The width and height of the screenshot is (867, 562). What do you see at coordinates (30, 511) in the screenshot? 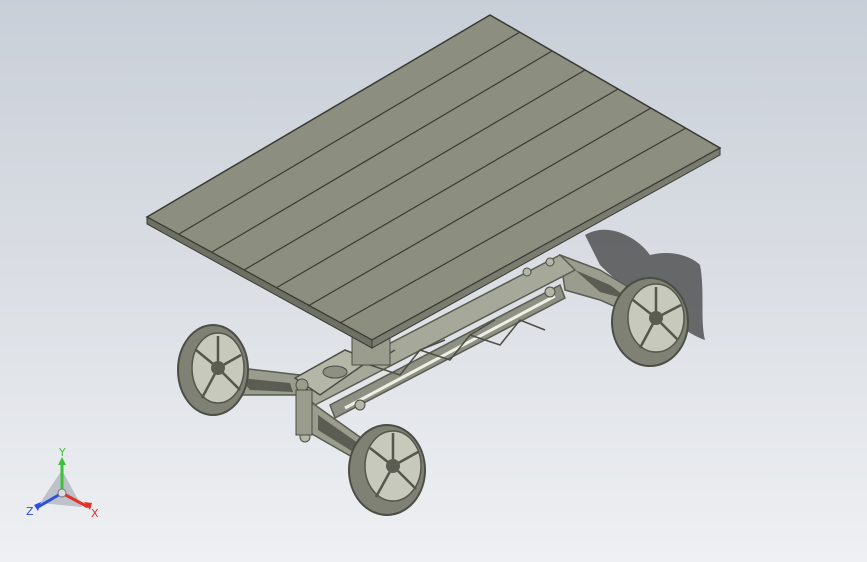
I see `z-axis-label: Z` at bounding box center [30, 511].